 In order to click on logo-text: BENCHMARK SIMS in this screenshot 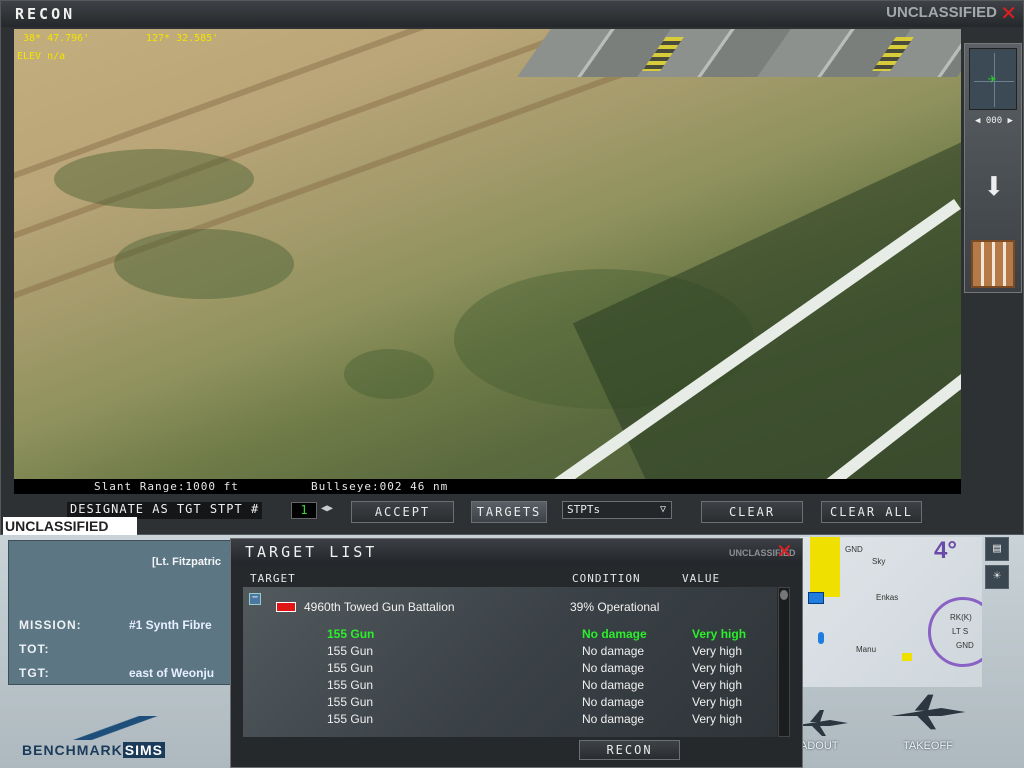, I will do `click(94, 750)`.